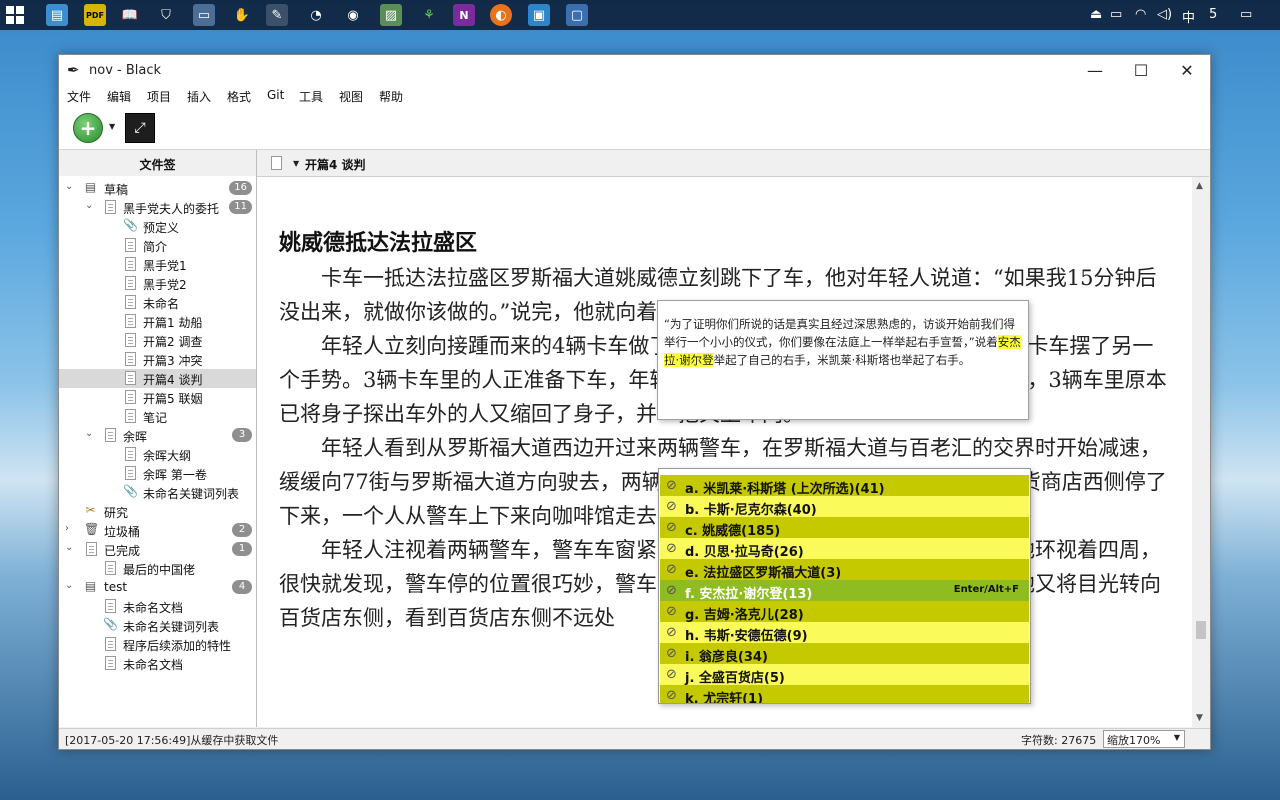 The image size is (1280, 800). Describe the element at coordinates (159, 96) in the screenshot. I see `menu-project: 项目` at that location.